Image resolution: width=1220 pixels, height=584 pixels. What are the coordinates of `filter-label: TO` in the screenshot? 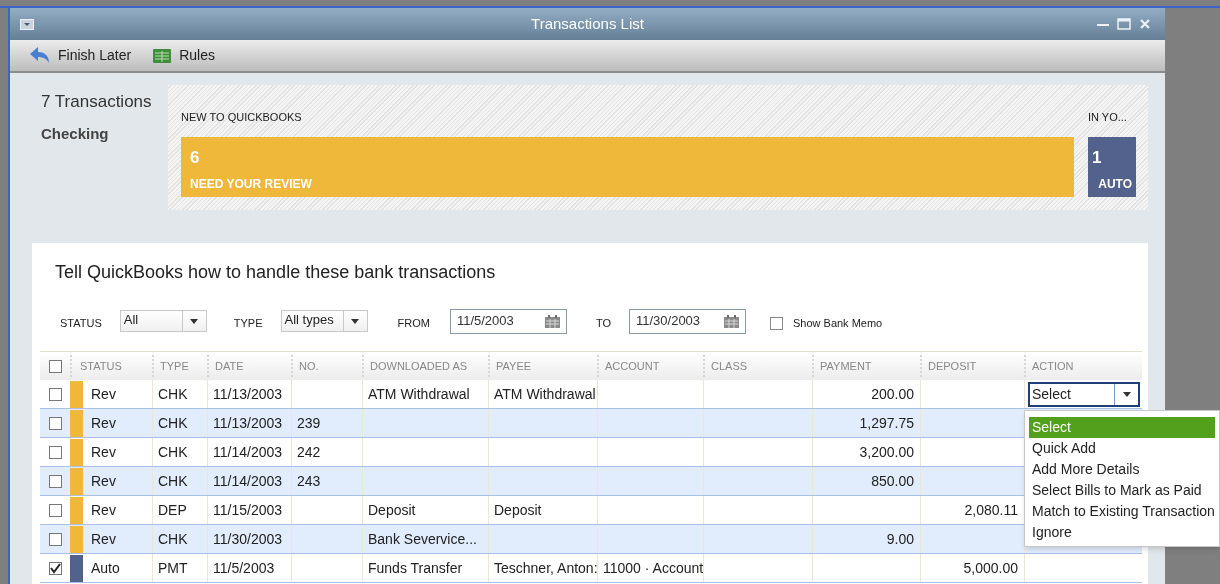 It's located at (603, 323).